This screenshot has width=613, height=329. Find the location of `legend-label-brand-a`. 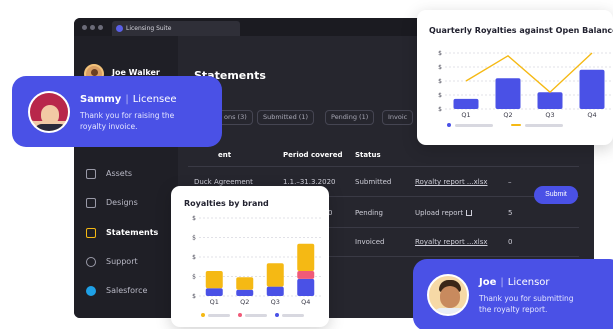

legend-label-brand-a is located at coordinates (219, 315).